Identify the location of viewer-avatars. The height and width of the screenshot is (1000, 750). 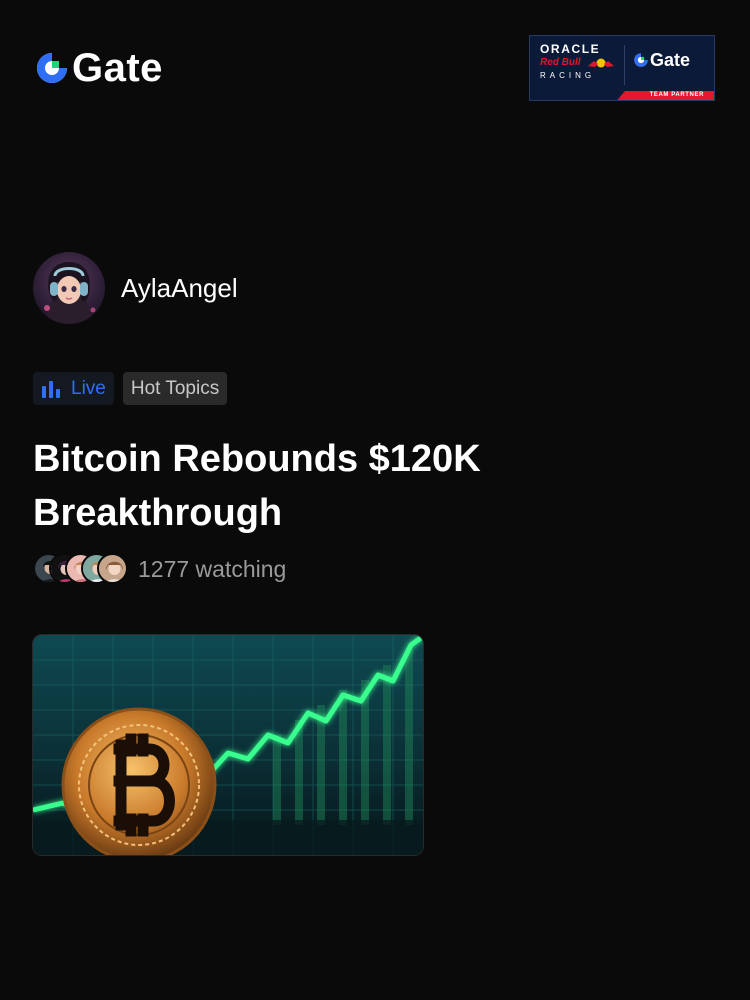
(80, 568).